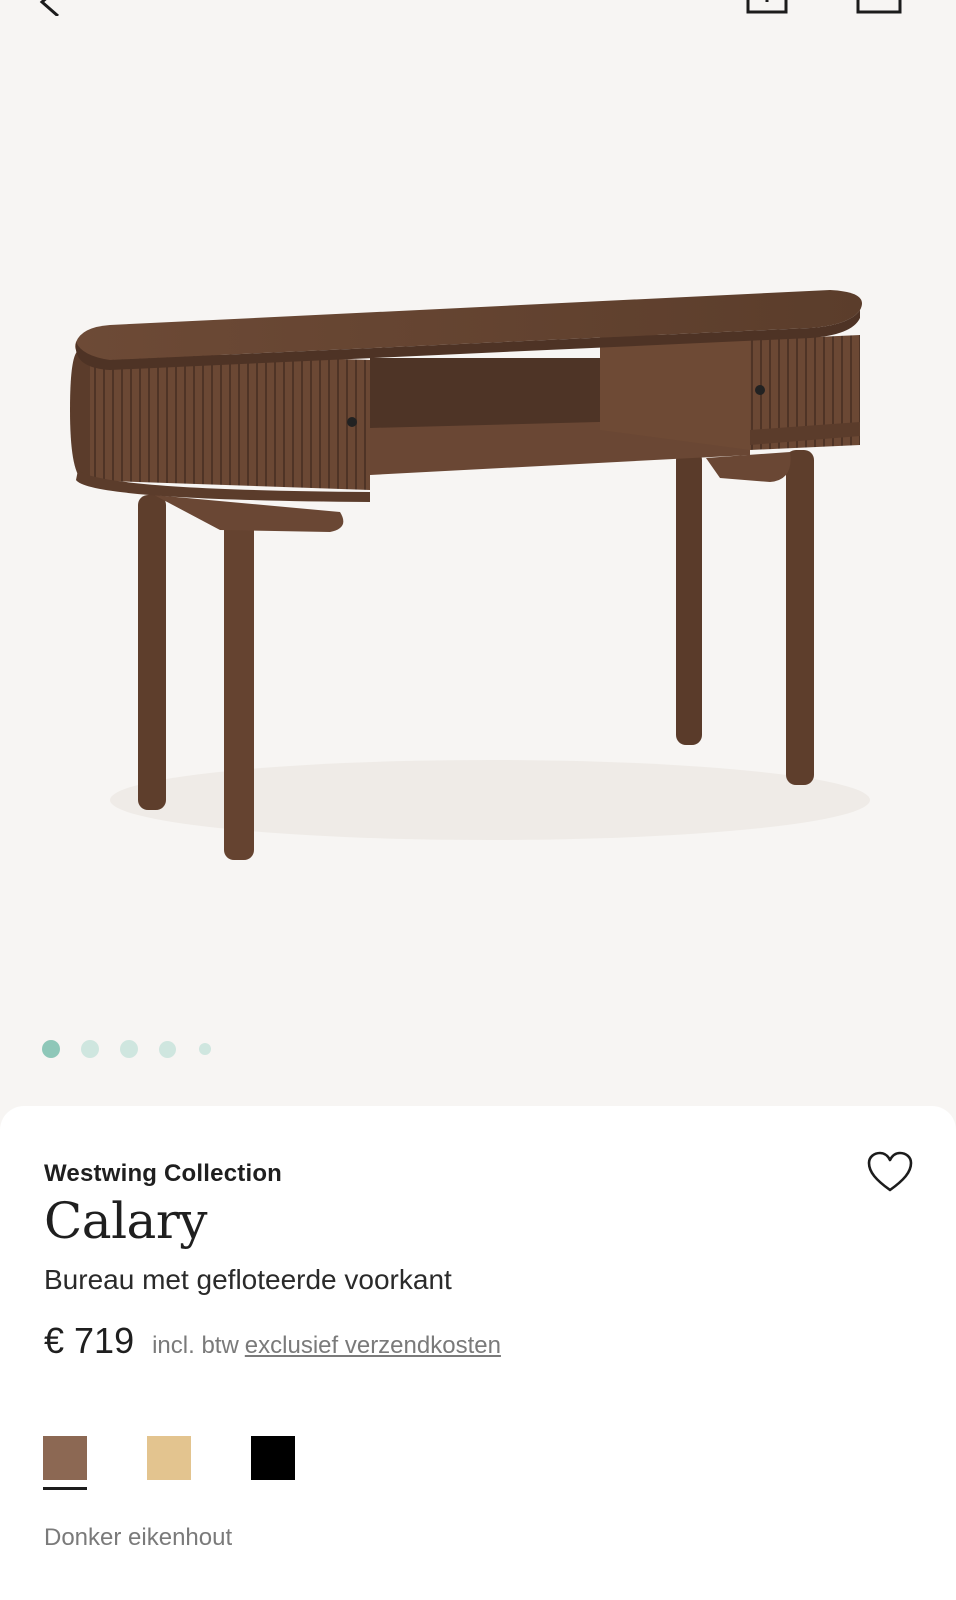 The width and height of the screenshot is (956, 1600). What do you see at coordinates (49, 8) in the screenshot?
I see `chevron-left-icon` at bounding box center [49, 8].